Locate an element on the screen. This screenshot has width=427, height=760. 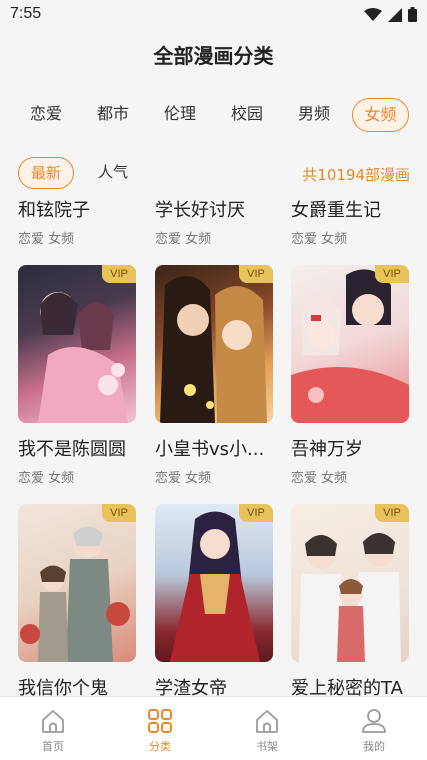
comic-card: 和铉院子 恋爱 女频 is located at coordinates (78, 221).